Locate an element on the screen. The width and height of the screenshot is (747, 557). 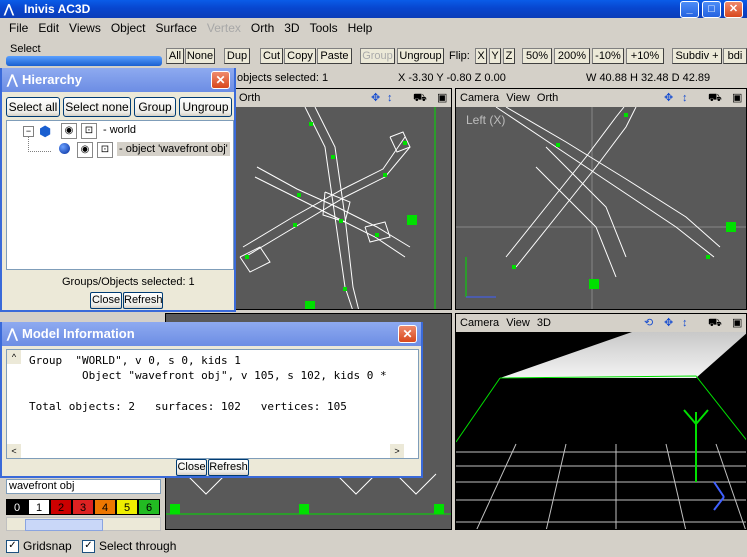
viewport-top-left: Orth ✥ ↕ ⛟ ▣ is located at coordinates (343, 199).